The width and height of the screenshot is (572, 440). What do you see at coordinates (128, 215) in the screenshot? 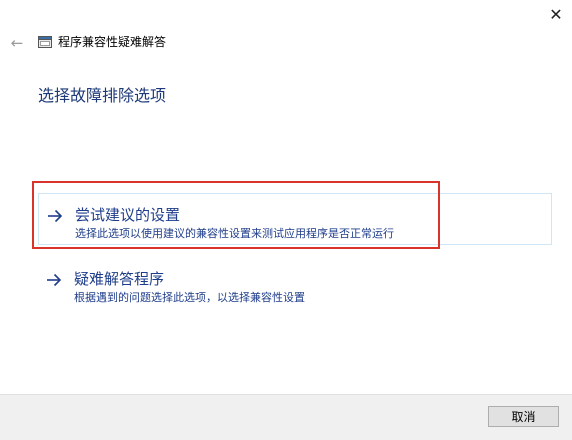
I see `option-title: 尝试建议的设置` at bounding box center [128, 215].